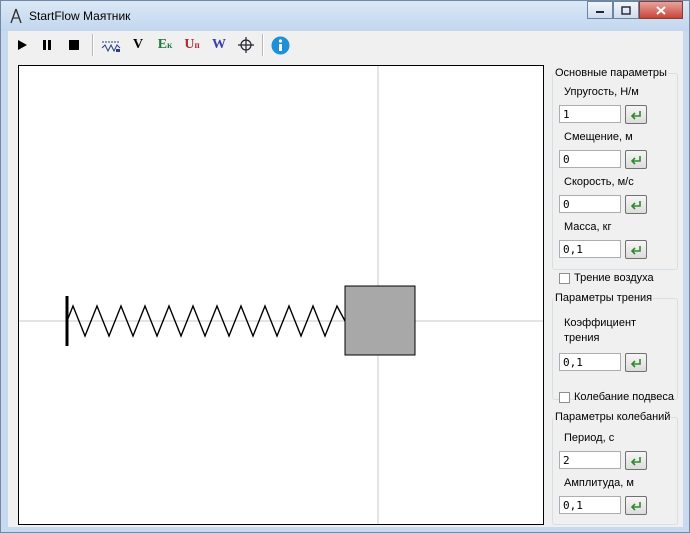 Image resolution: width=690 pixels, height=533 pixels. Describe the element at coordinates (615, 349) in the screenshot. I see `friction-params-group` at that location.